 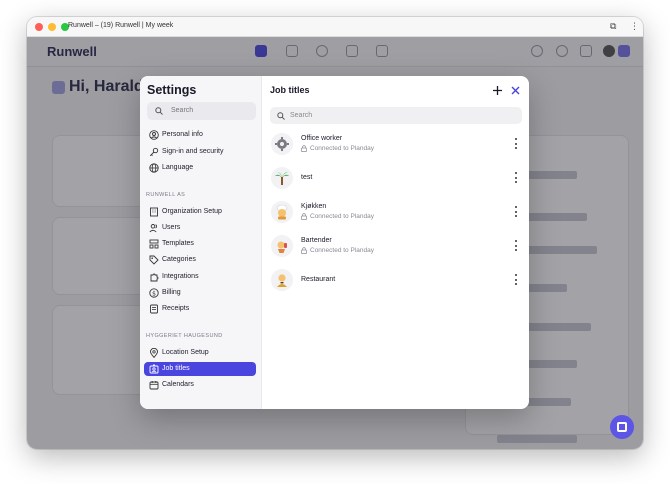 I want to click on sidebar-item-label: Templates, so click(x=178, y=243).